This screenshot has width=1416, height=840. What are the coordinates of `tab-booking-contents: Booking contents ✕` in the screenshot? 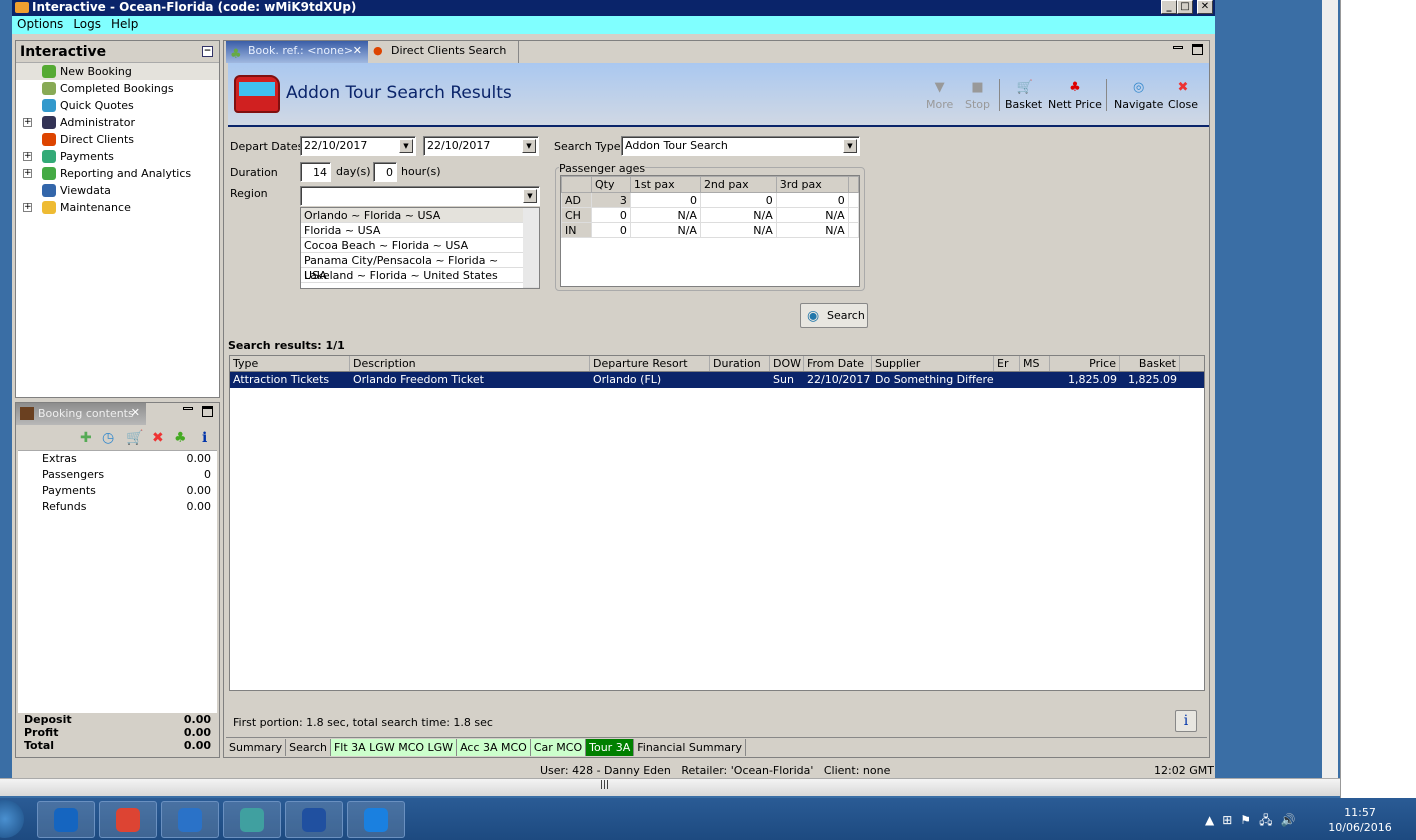 It's located at (81, 414).